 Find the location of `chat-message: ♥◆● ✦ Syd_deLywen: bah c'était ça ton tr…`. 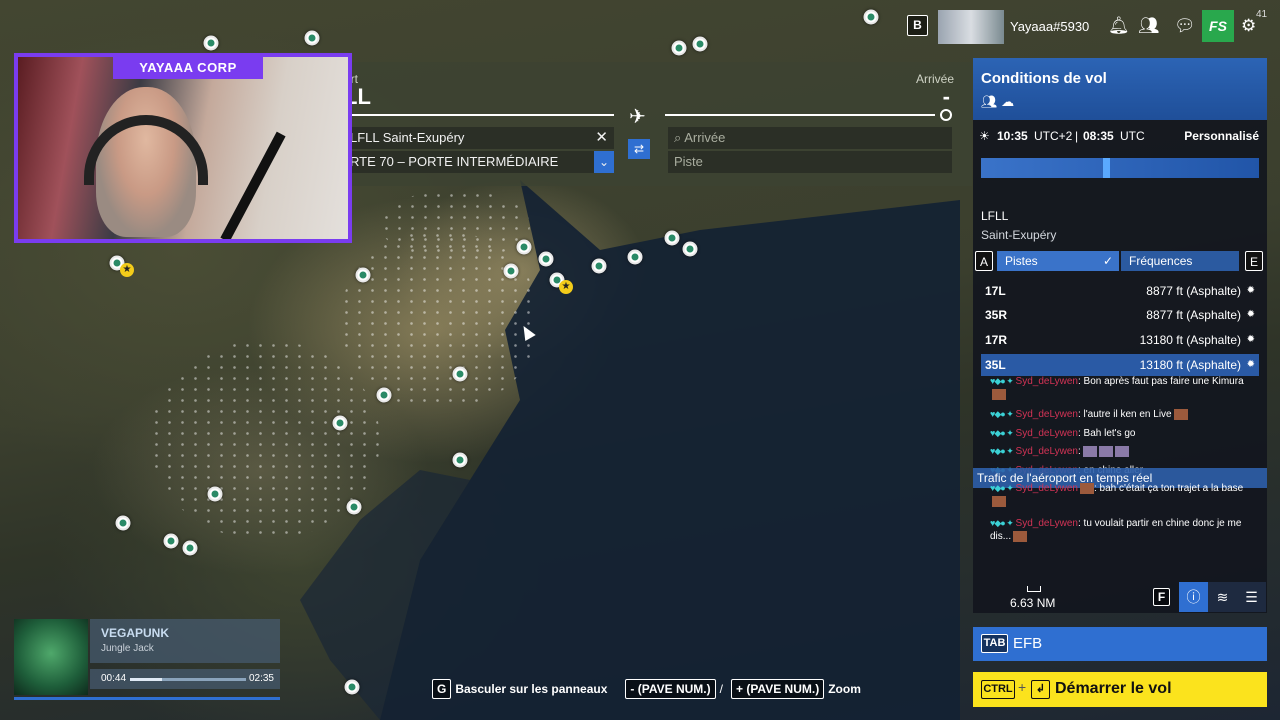

chat-message: ♥◆● ✦ Syd_deLywen: bah c'était ça ton tr… is located at coordinates (1125, 495).